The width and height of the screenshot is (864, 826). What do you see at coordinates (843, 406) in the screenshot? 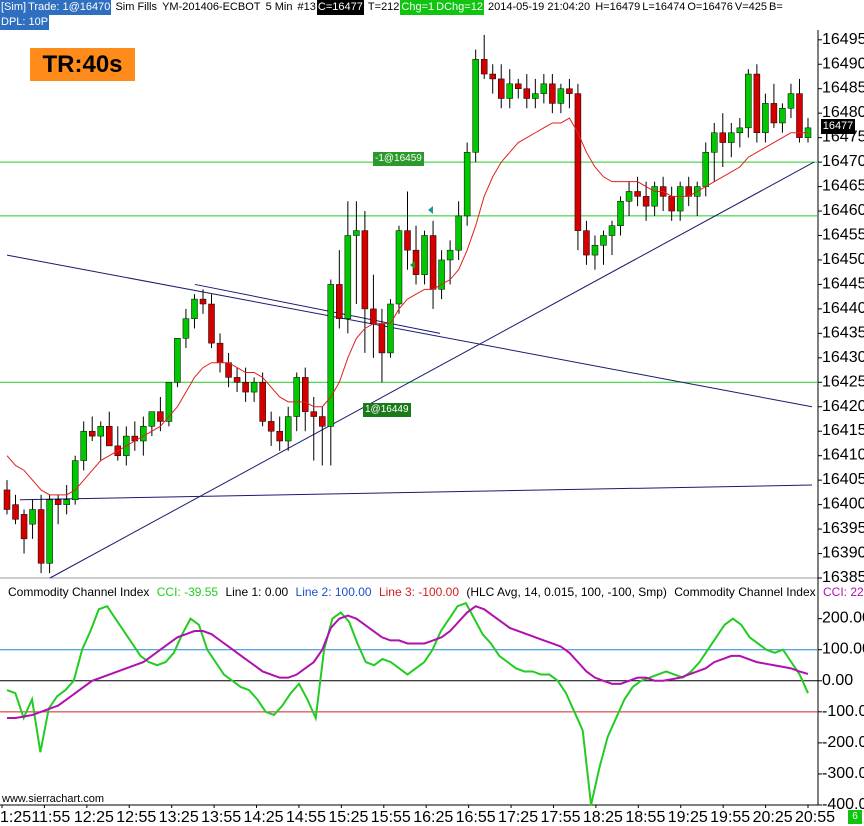
I see `price-tick-label: 16420` at bounding box center [843, 406].